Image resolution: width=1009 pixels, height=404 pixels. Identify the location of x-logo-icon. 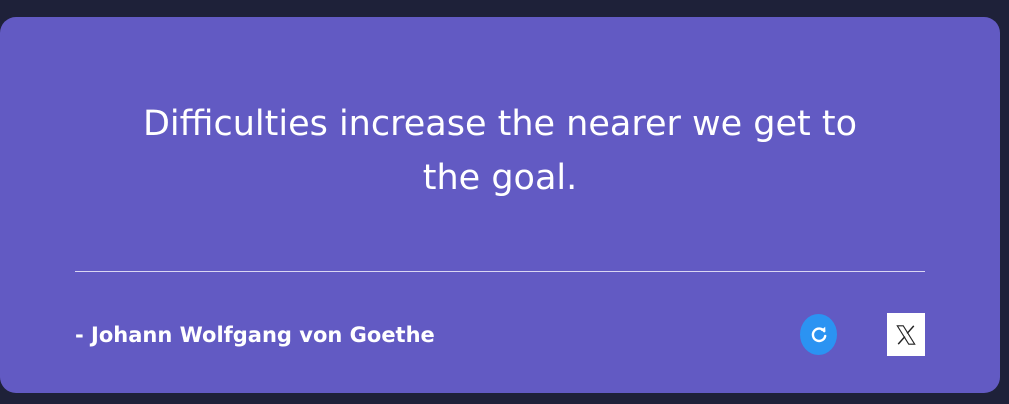
(906, 334).